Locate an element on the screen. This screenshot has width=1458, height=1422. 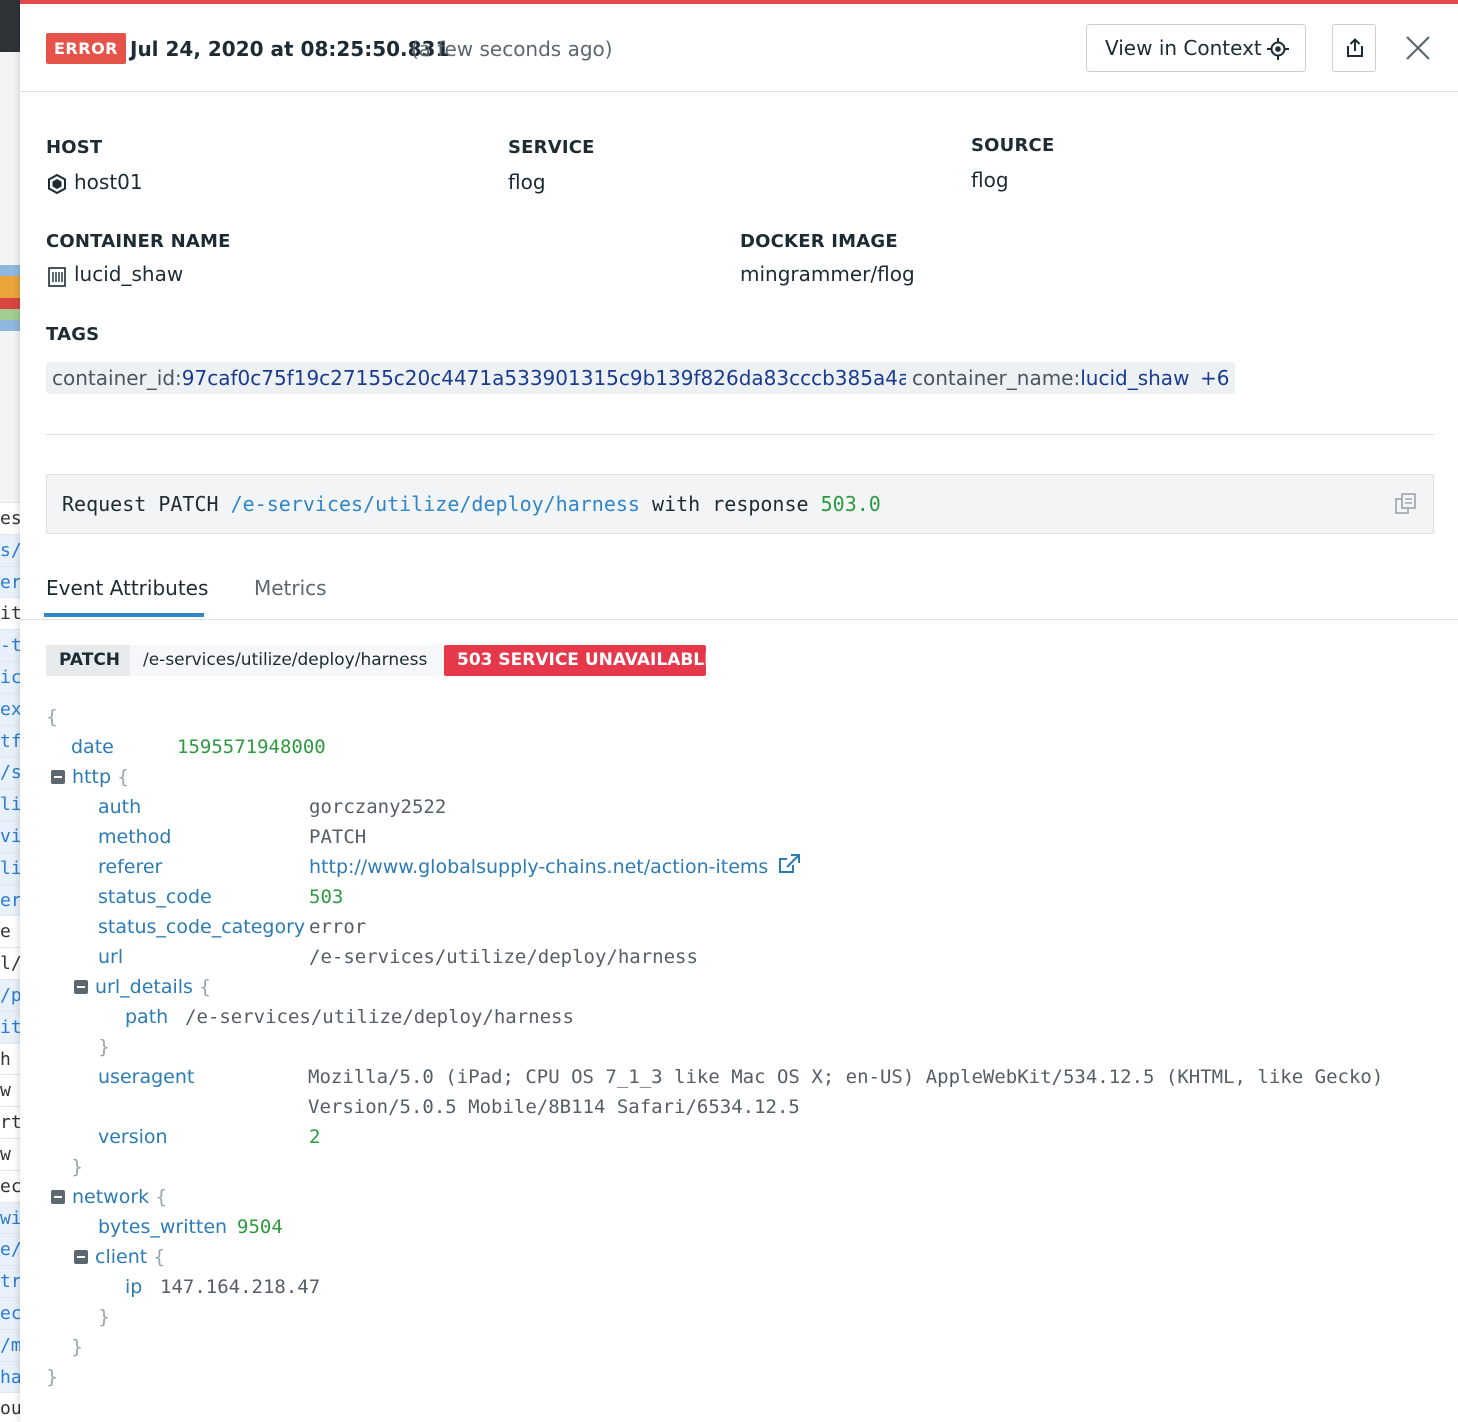
attr-group-http: http { is located at coordinates (100, 777).